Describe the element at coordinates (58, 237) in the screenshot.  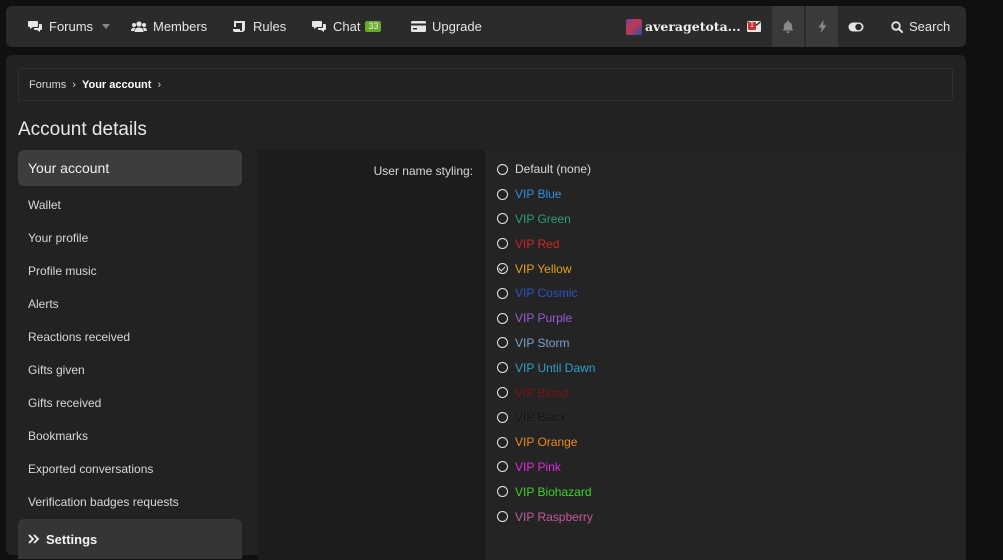
I see `sidebar-item-label: Your profile` at that location.